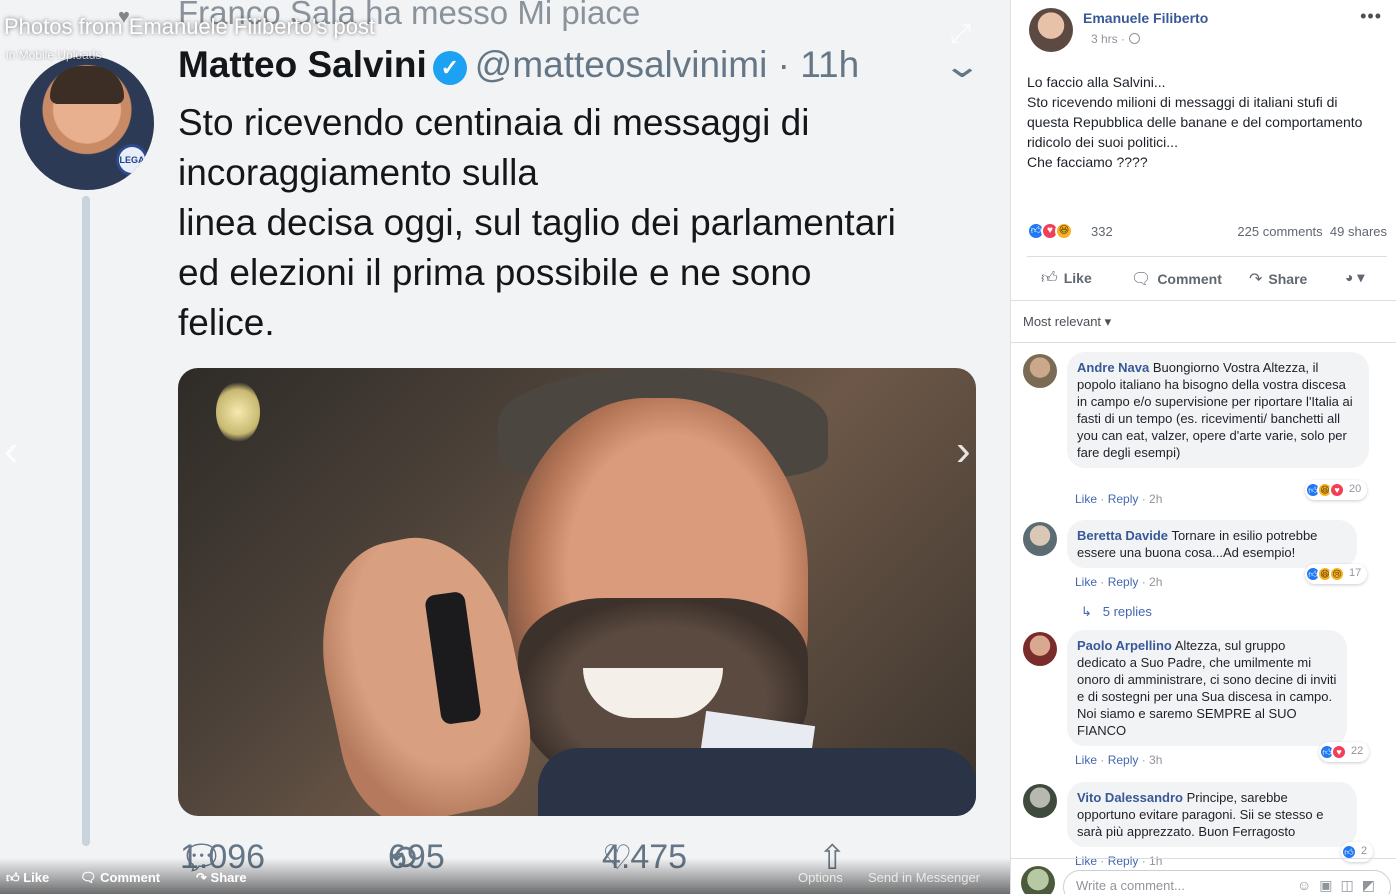 This screenshot has height=894, width=1396. I want to click on comment-reactions: 👍︎ 😆︎ 😢︎ 17, so click(1336, 574).